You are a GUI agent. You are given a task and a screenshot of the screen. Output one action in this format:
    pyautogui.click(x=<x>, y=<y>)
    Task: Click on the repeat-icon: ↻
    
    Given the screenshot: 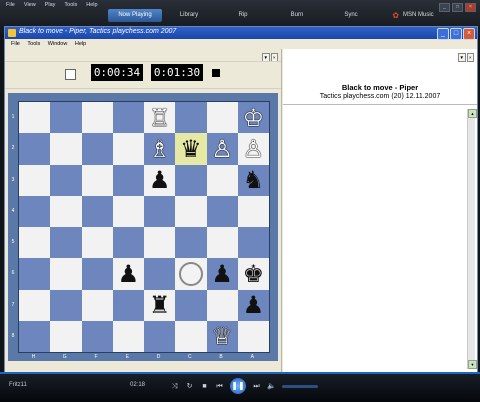 What is the action you would take?
    pyautogui.click(x=189, y=386)
    